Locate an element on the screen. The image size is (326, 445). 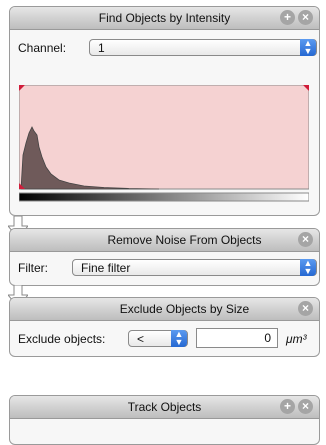
operator-value: < is located at coordinates (141, 339).